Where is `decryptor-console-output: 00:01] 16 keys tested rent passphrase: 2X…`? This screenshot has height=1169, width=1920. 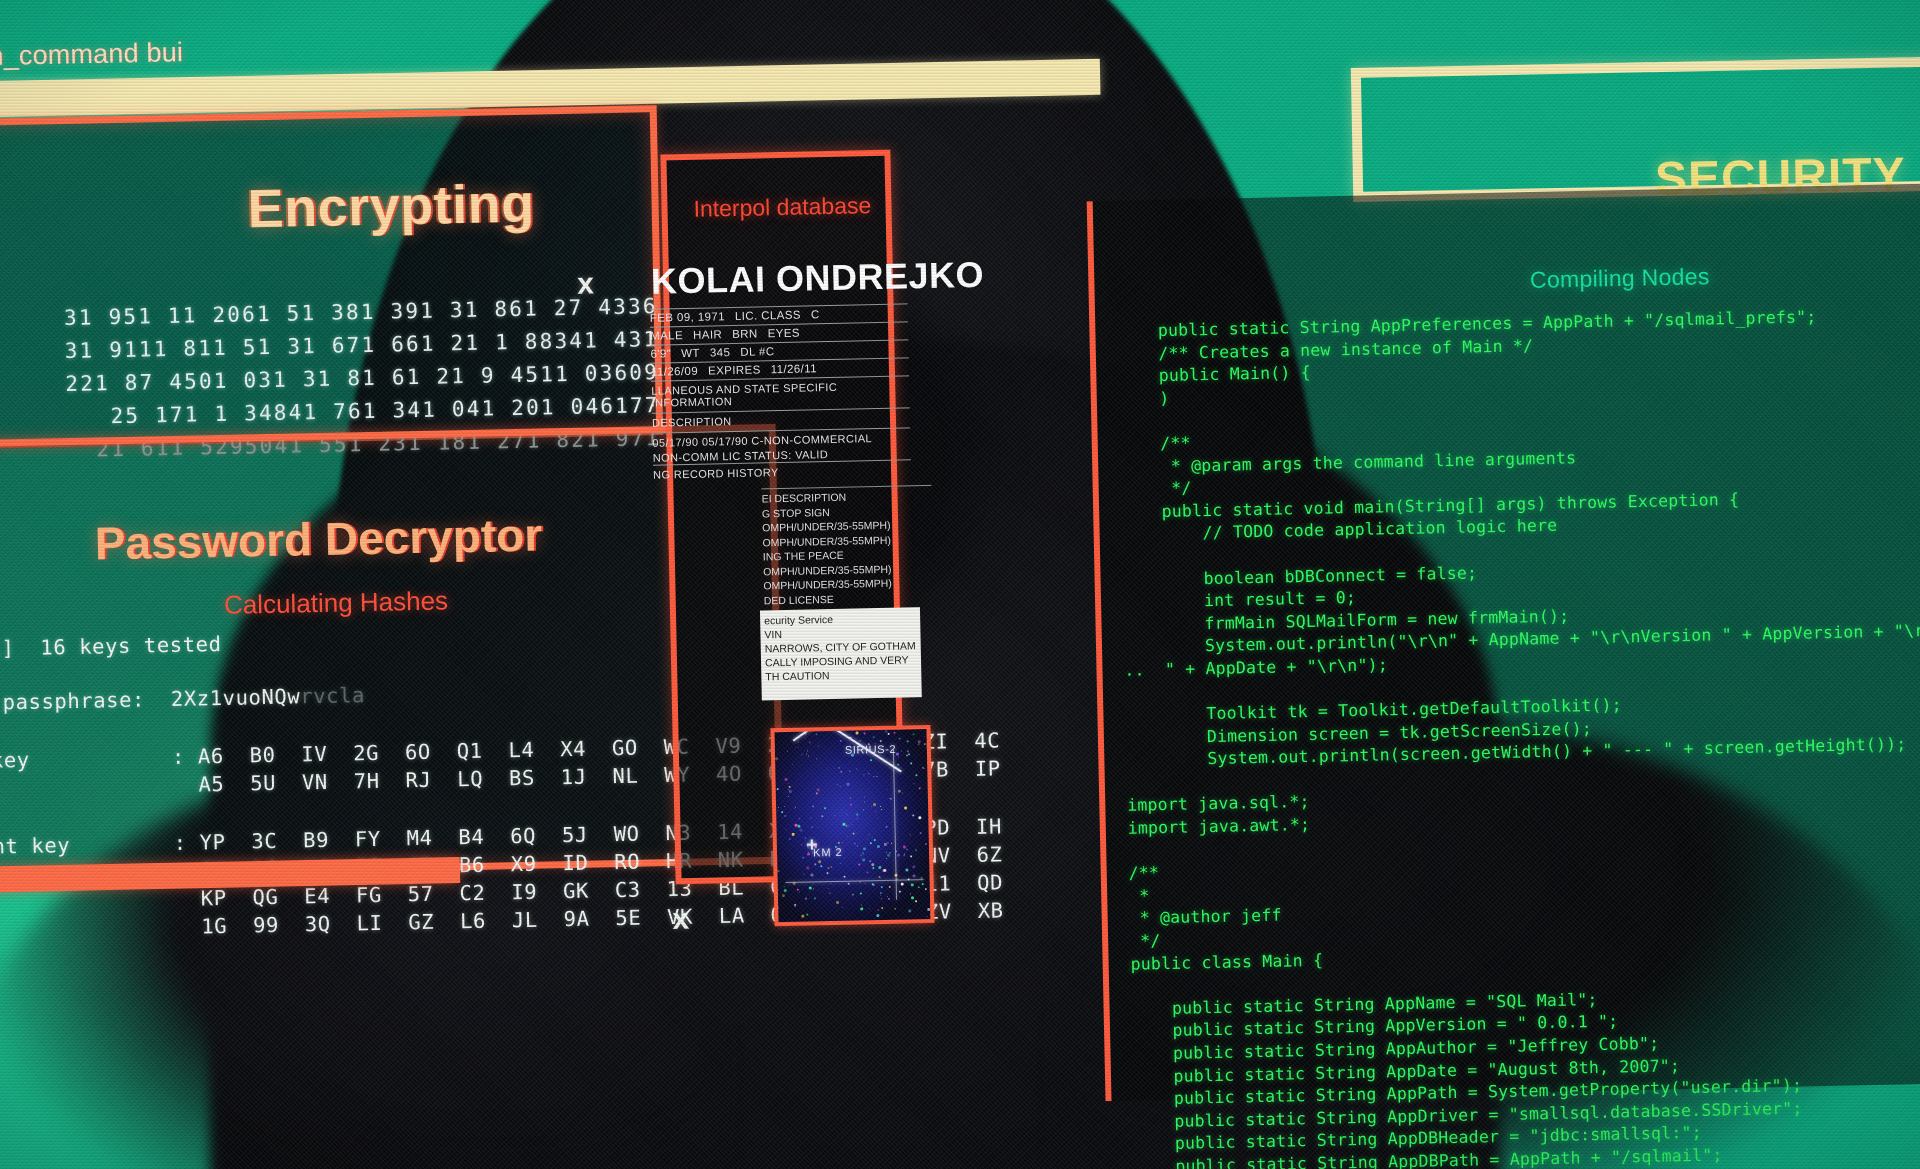 decryptor-console-output: 00:01] 16 keys tested rent passphrase: 2X… is located at coordinates (502, 782).